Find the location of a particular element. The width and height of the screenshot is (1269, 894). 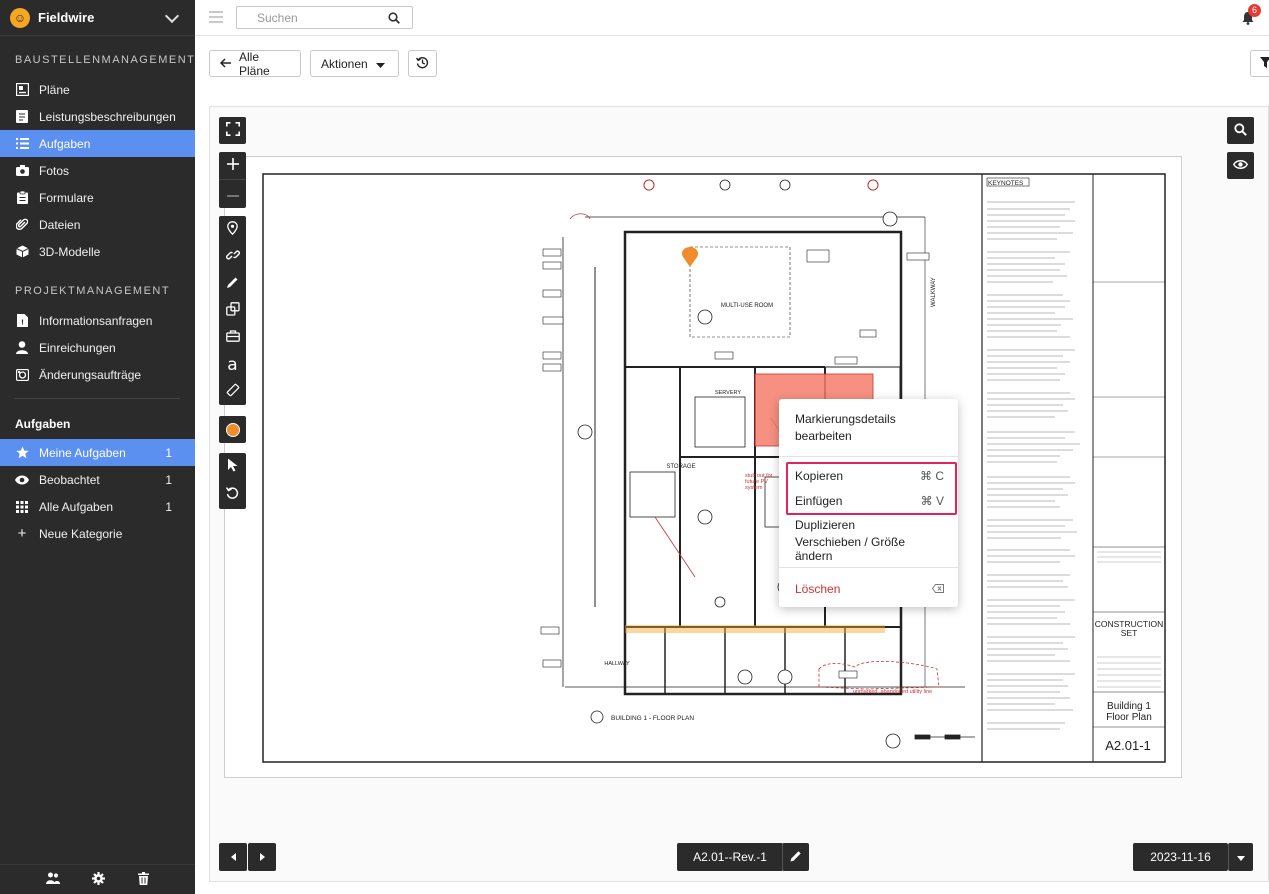

move-resize-item: Verschieben / Größe ändern is located at coordinates (869, 549).